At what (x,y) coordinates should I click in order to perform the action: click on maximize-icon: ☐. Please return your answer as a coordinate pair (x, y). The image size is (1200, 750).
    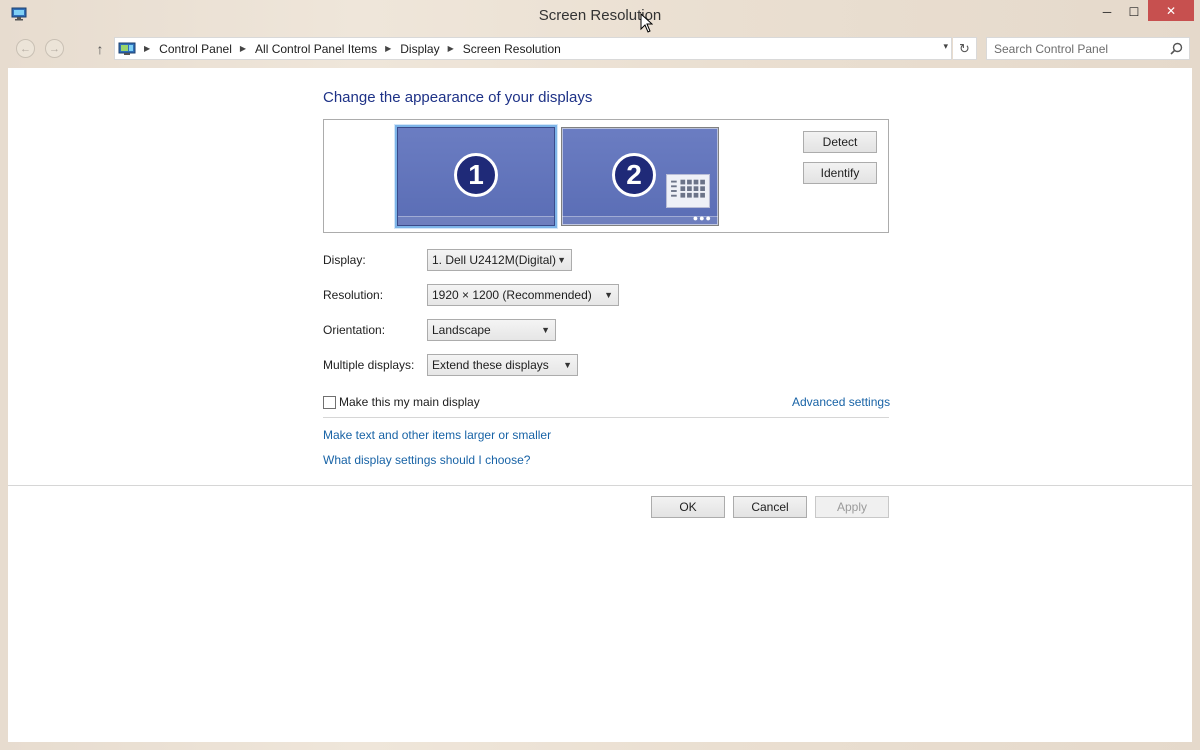
    Looking at the image, I should click on (1134, 12).